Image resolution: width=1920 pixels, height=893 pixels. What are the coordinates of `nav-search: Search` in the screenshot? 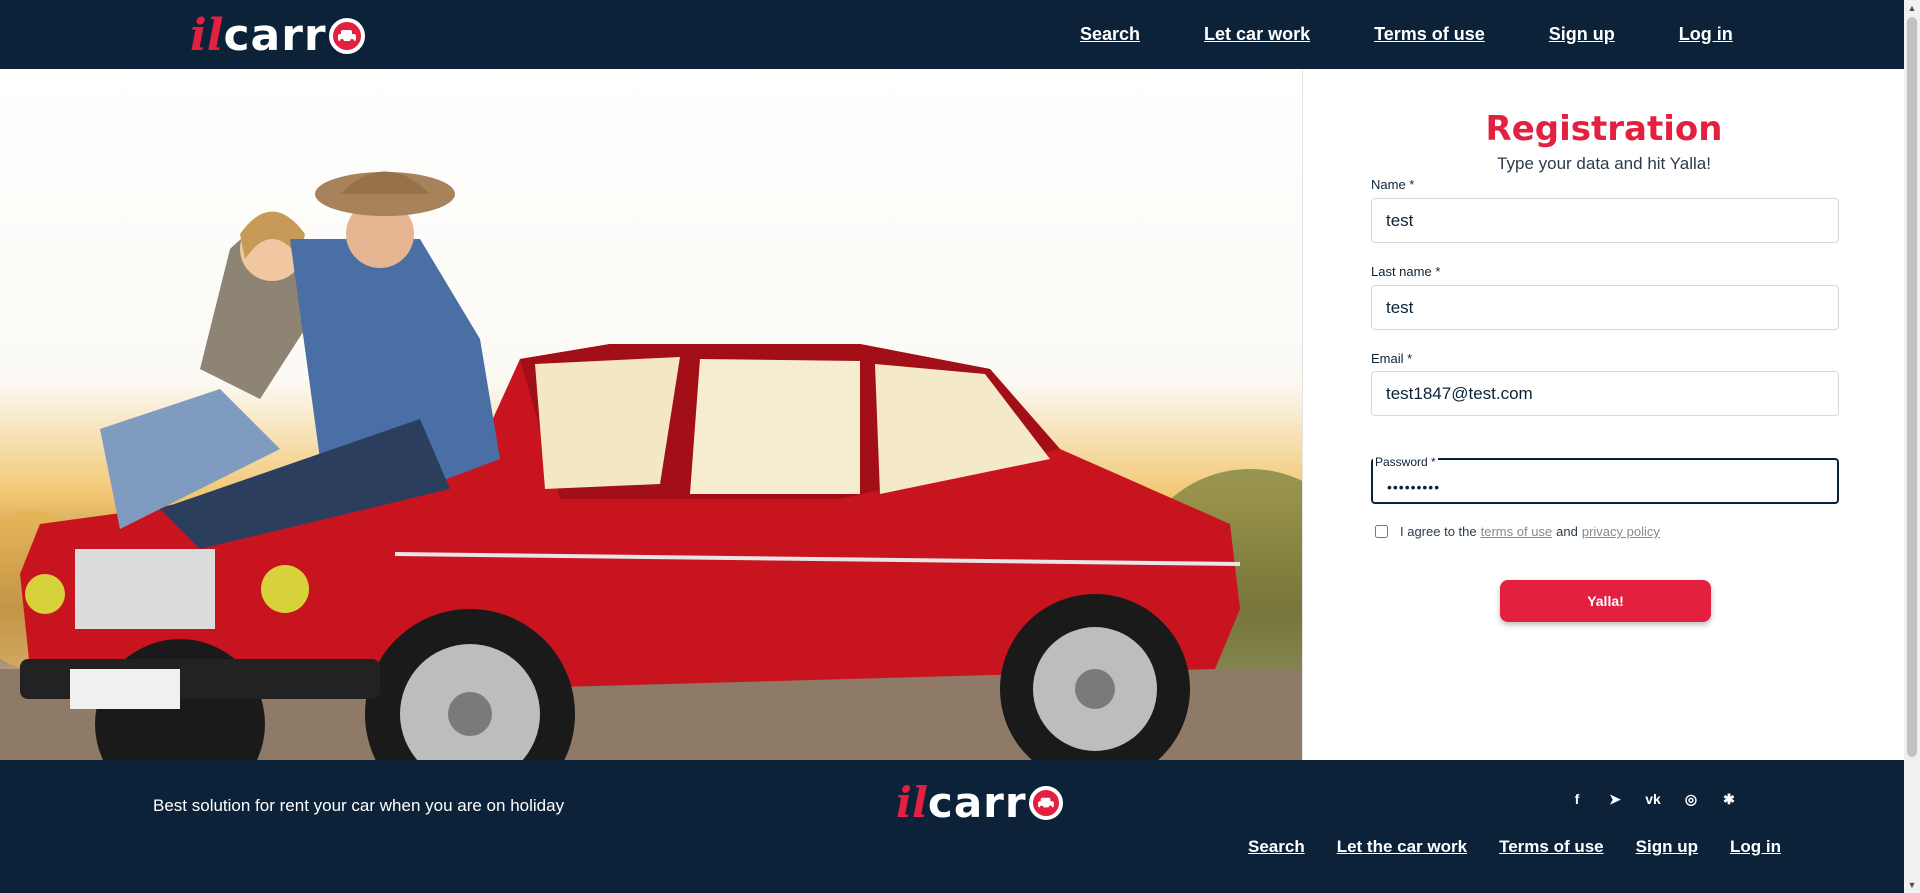 It's located at (1110, 34).